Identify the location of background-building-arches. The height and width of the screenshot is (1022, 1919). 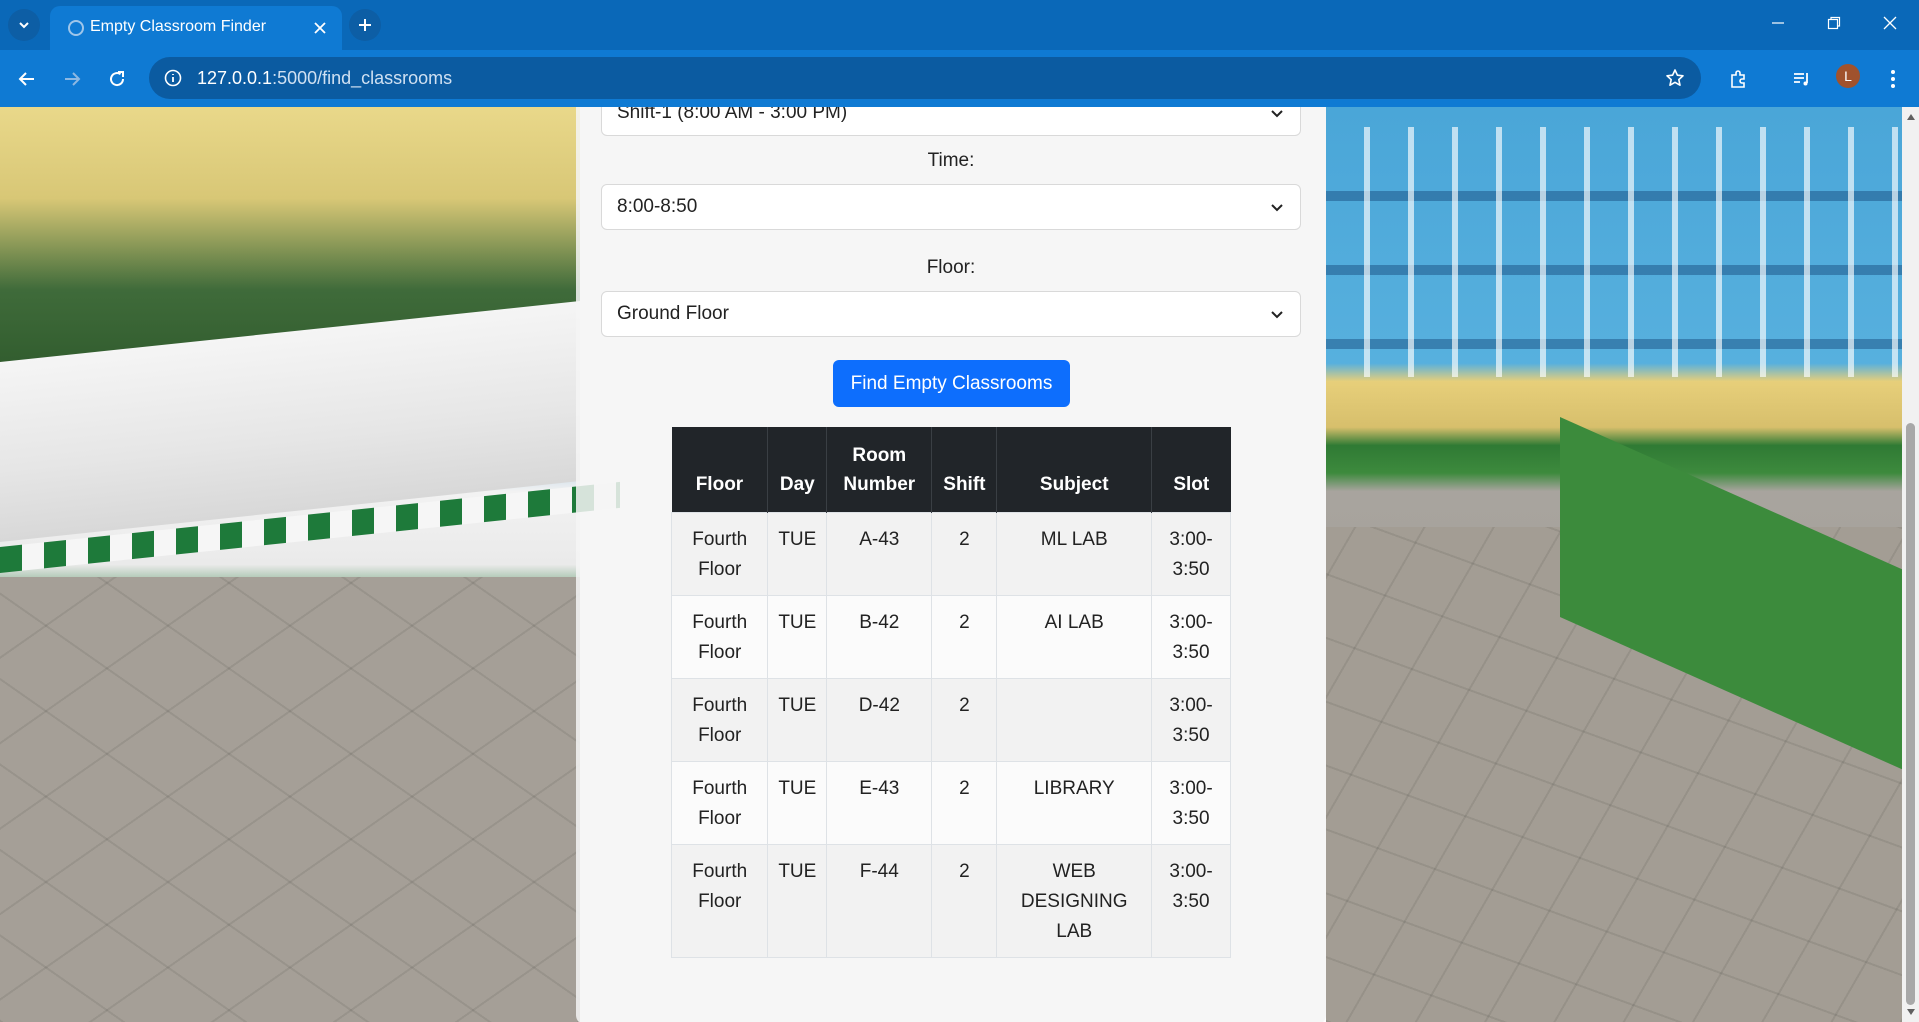
(1614, 252).